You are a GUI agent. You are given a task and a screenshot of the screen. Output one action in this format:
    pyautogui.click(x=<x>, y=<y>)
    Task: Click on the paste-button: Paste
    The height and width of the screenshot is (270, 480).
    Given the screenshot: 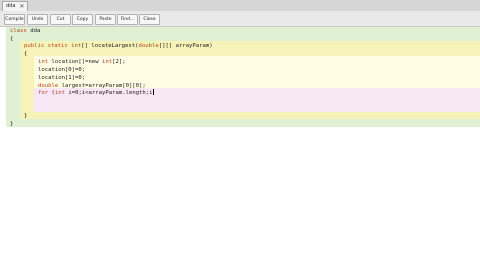 What is the action you would take?
    pyautogui.click(x=105, y=19)
    